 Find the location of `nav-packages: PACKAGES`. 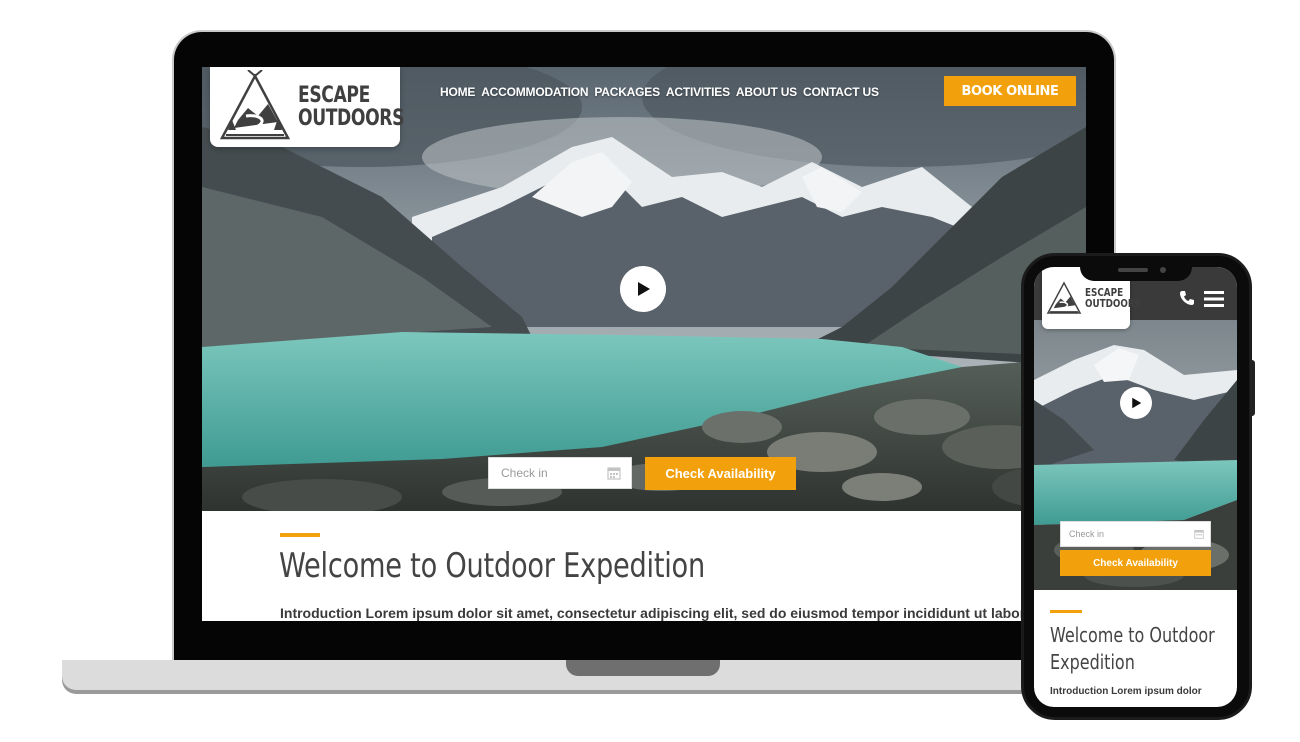

nav-packages: PACKAGES is located at coordinates (627, 92).